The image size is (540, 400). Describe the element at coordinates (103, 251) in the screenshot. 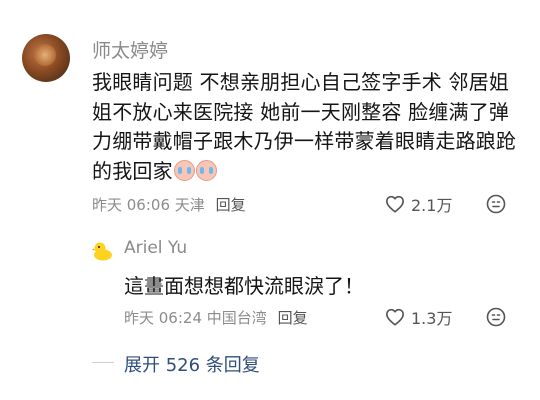

I see `duck-avatar-icon` at that location.